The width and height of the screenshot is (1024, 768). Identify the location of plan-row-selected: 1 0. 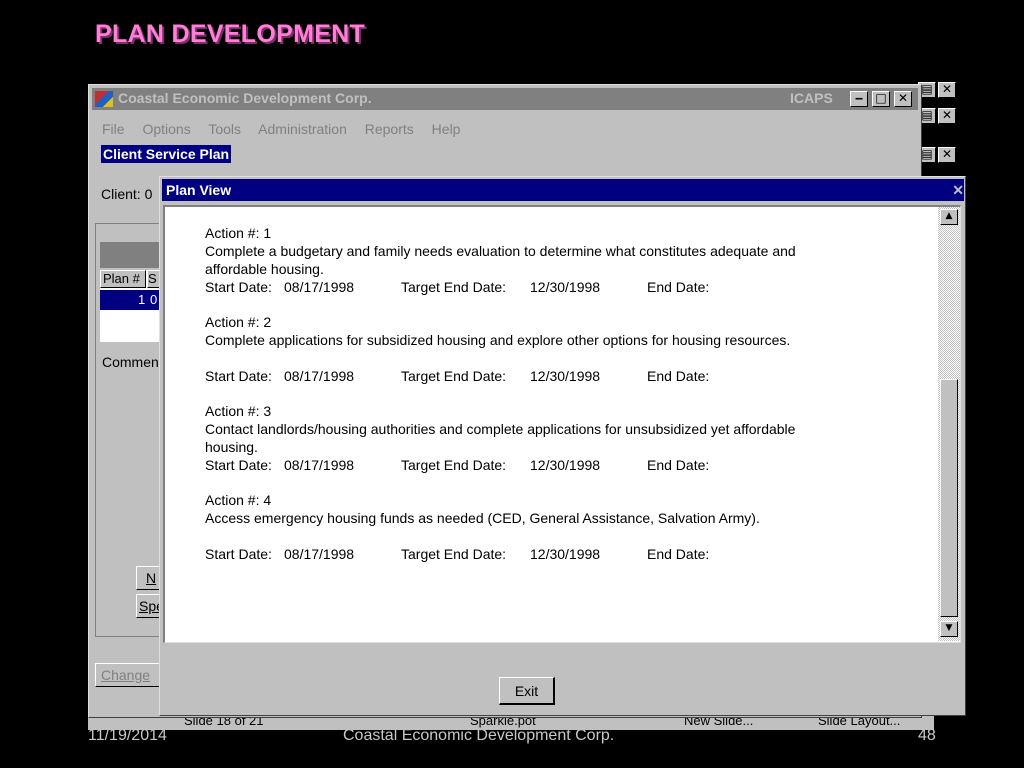
(130, 300).